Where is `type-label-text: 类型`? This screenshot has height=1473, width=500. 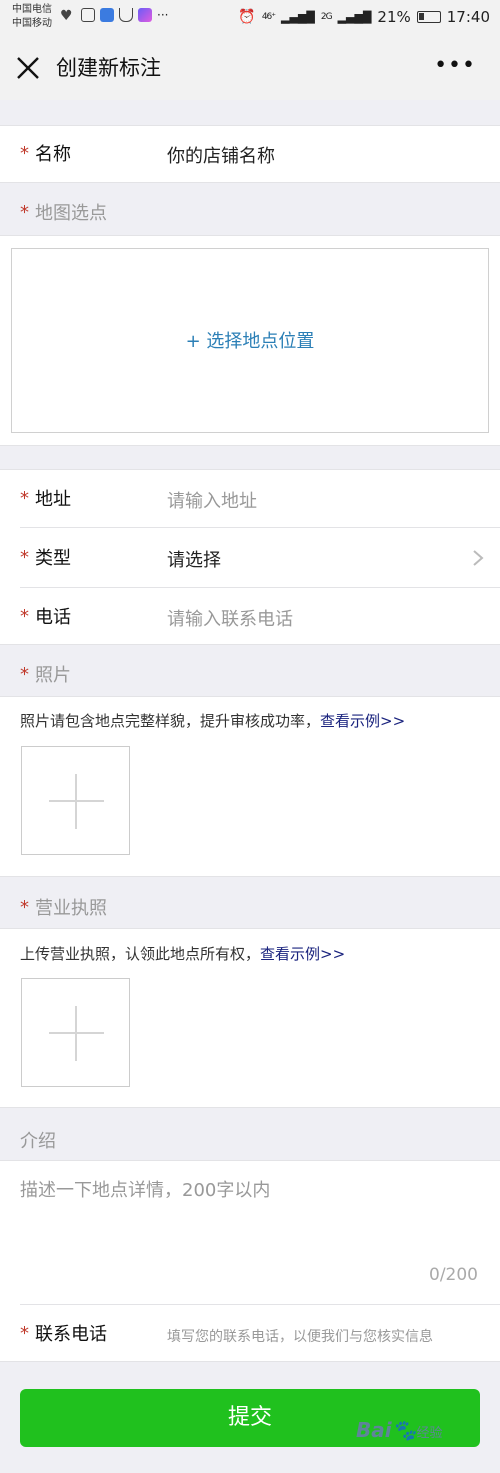 type-label-text: 类型 is located at coordinates (53, 558).